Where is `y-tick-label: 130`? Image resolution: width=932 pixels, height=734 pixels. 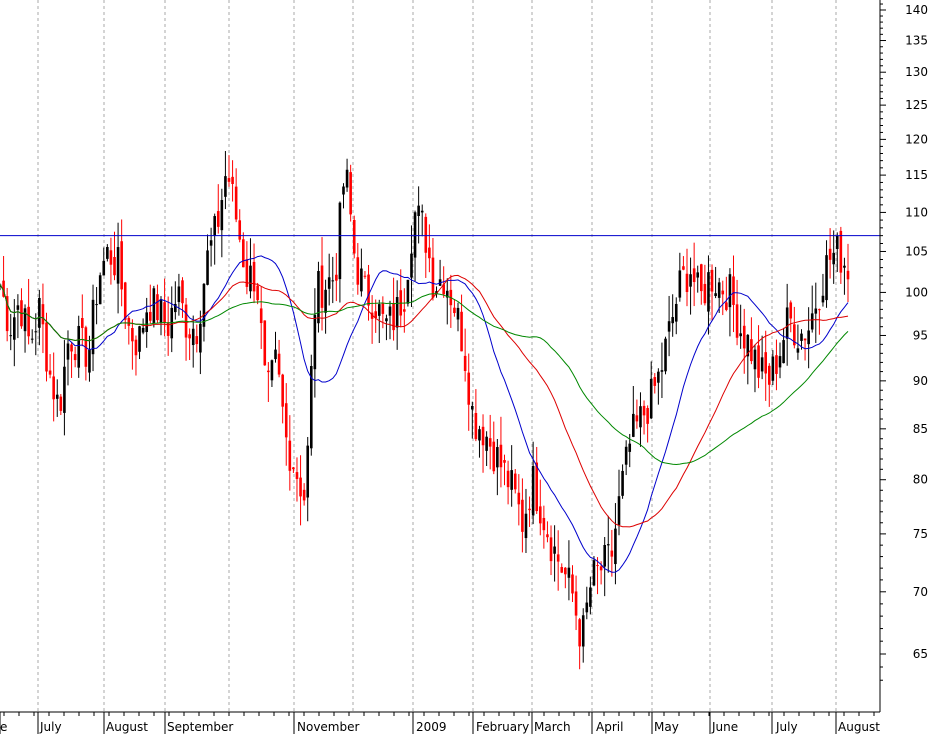 y-tick-label: 130 is located at coordinates (916, 72).